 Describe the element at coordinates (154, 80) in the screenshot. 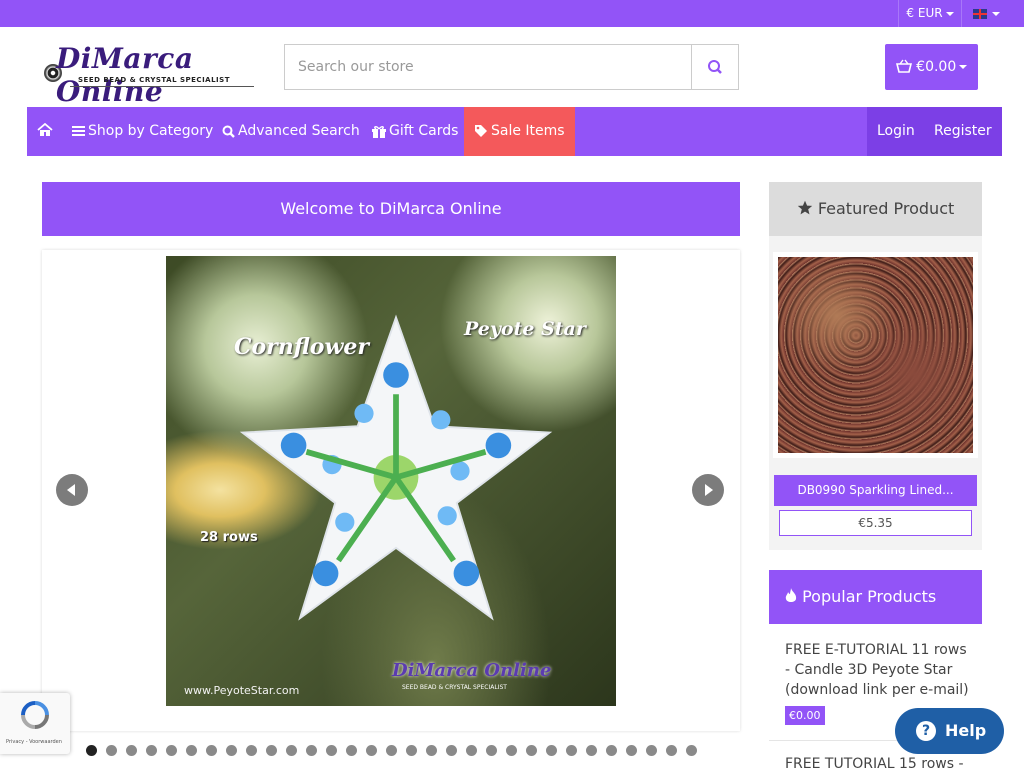

I see `logo-tagline: SEED BEAD & CRYSTAL SPECIALIST` at that location.